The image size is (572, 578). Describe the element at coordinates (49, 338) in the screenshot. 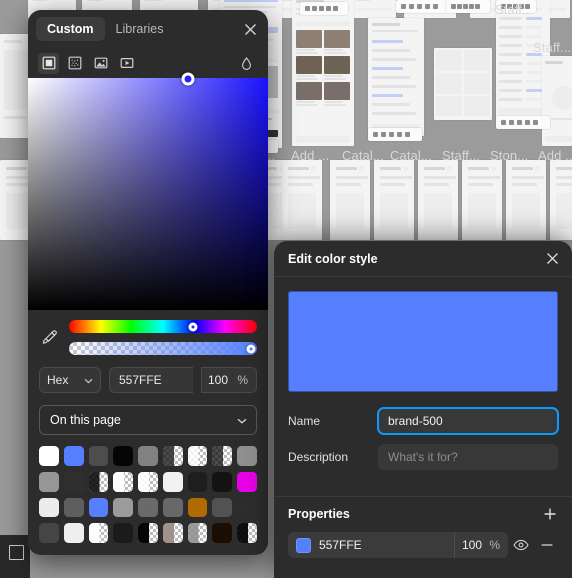

I see `eyedropper-icon` at that location.